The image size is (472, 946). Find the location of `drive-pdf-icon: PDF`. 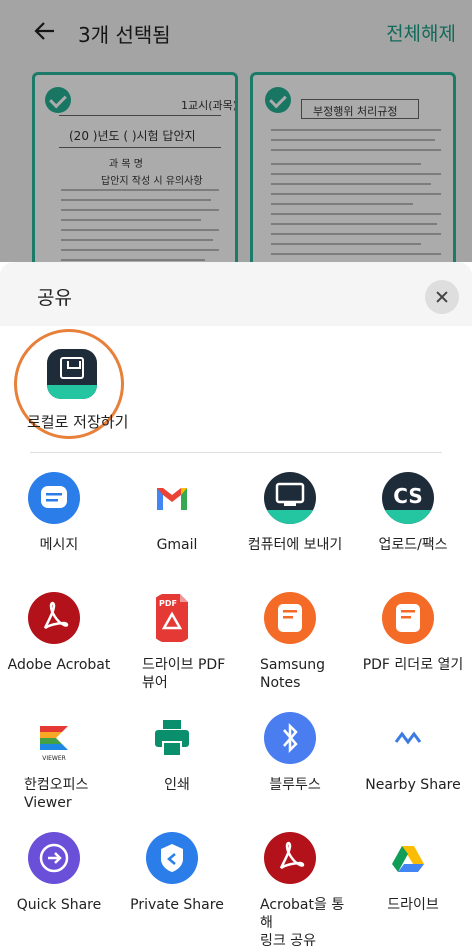

drive-pdf-icon: PDF is located at coordinates (172, 618).